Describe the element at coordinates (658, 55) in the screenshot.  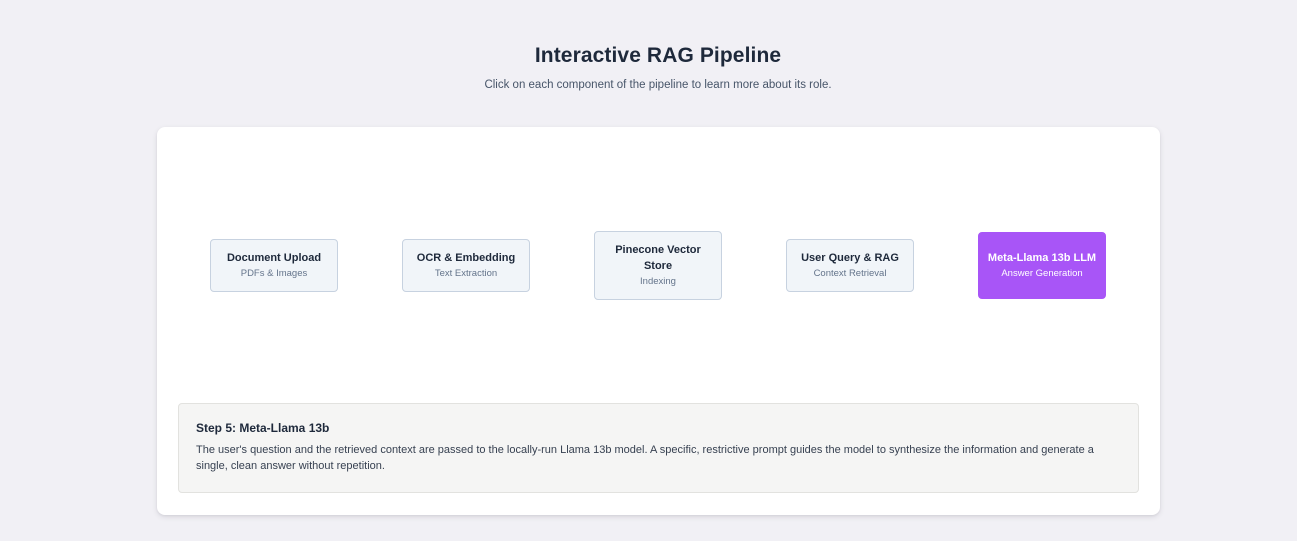
I see `page-title: Interactive RAG Pipeline` at that location.